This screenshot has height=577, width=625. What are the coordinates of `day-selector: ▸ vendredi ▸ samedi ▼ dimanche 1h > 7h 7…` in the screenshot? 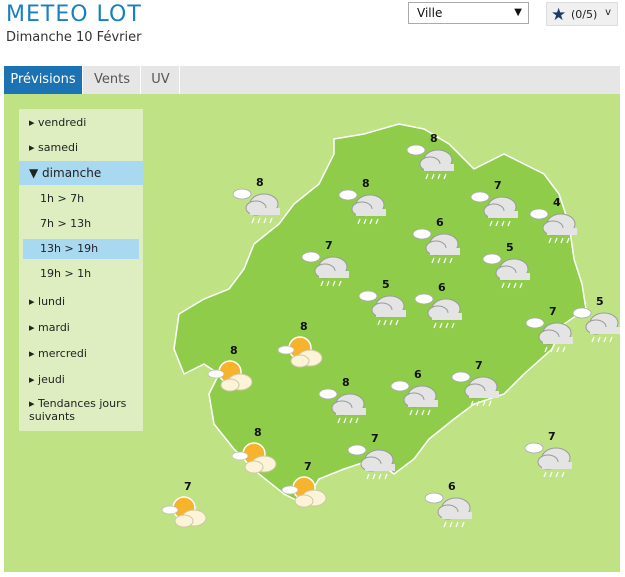 It's located at (81, 270).